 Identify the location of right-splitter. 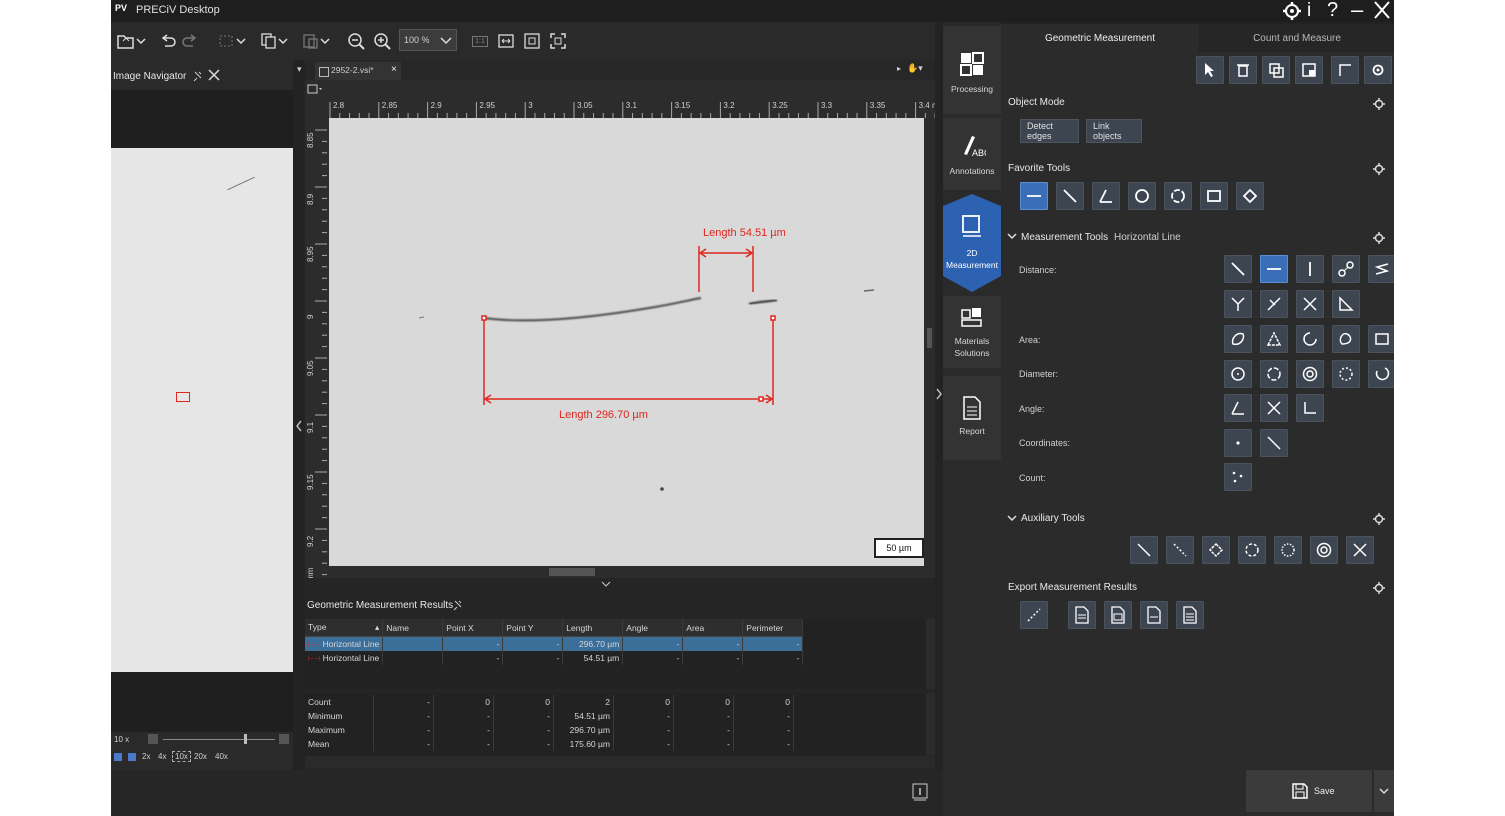
(939, 396).